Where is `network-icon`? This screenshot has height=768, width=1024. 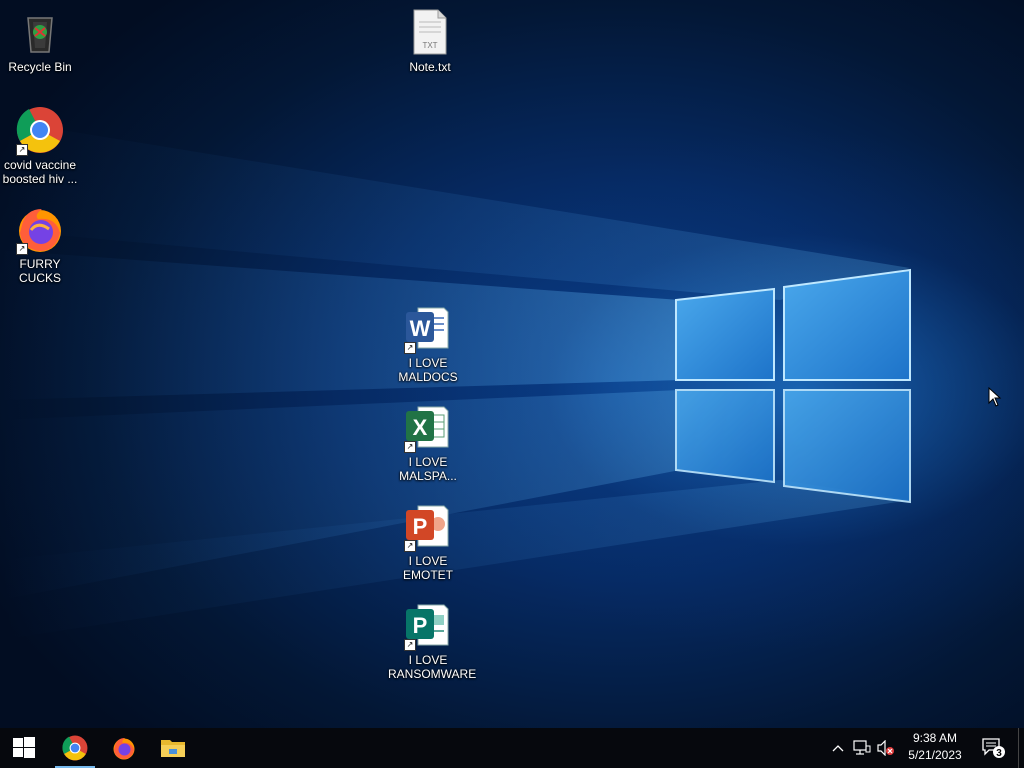 network-icon is located at coordinates (862, 747).